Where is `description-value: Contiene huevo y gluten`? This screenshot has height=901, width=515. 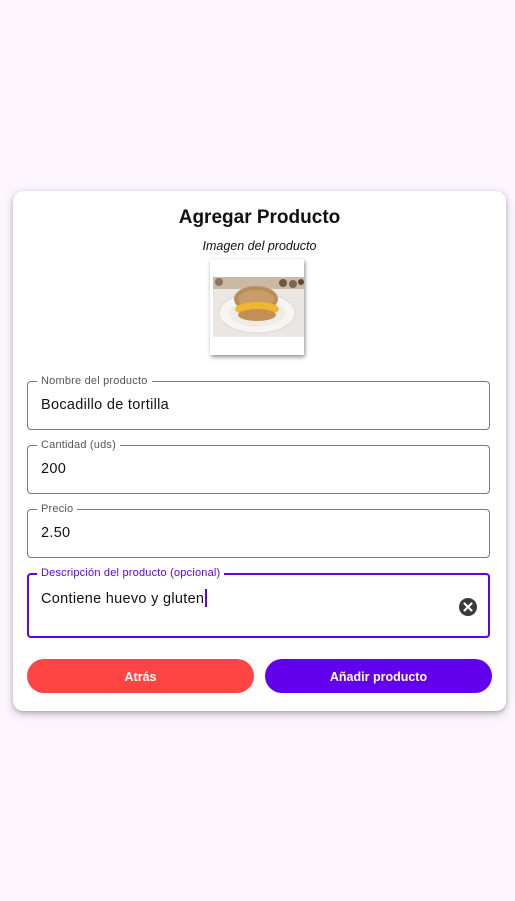
description-value: Contiene huevo y gluten is located at coordinates (123, 599).